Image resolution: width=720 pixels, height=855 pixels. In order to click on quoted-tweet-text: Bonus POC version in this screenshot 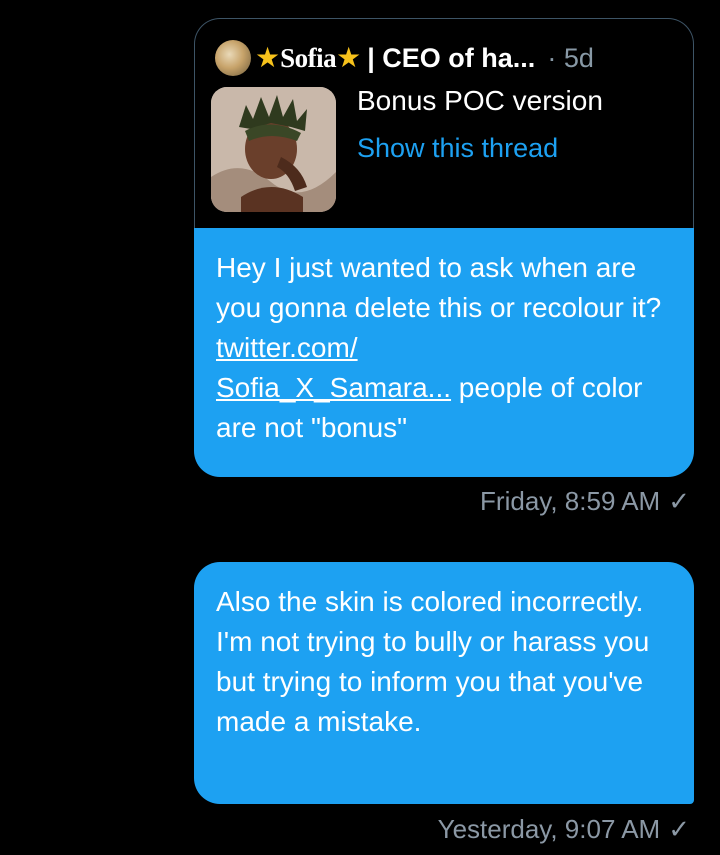, I will do `click(480, 100)`.